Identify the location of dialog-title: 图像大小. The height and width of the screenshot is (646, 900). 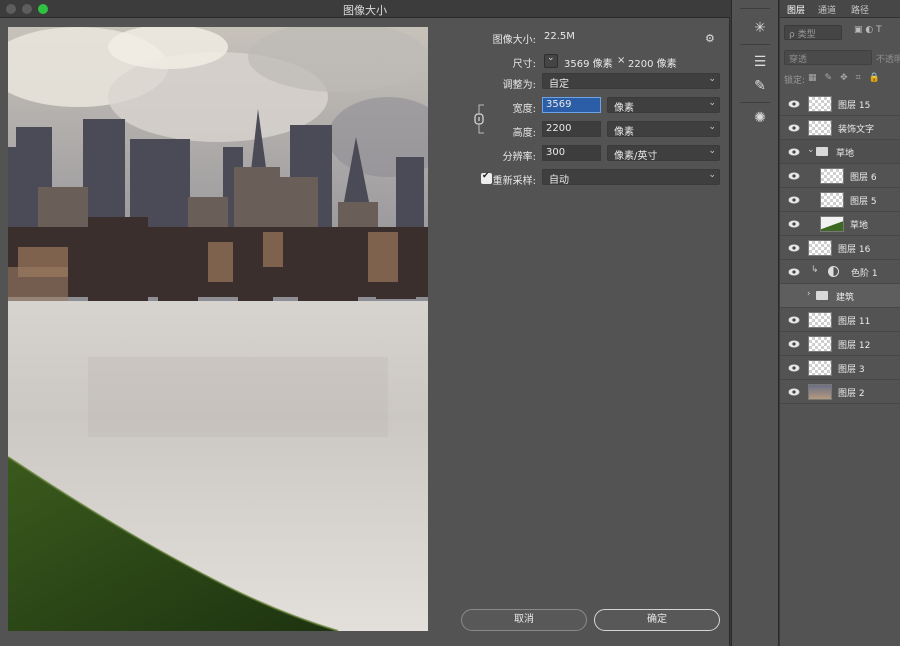
(365, 10).